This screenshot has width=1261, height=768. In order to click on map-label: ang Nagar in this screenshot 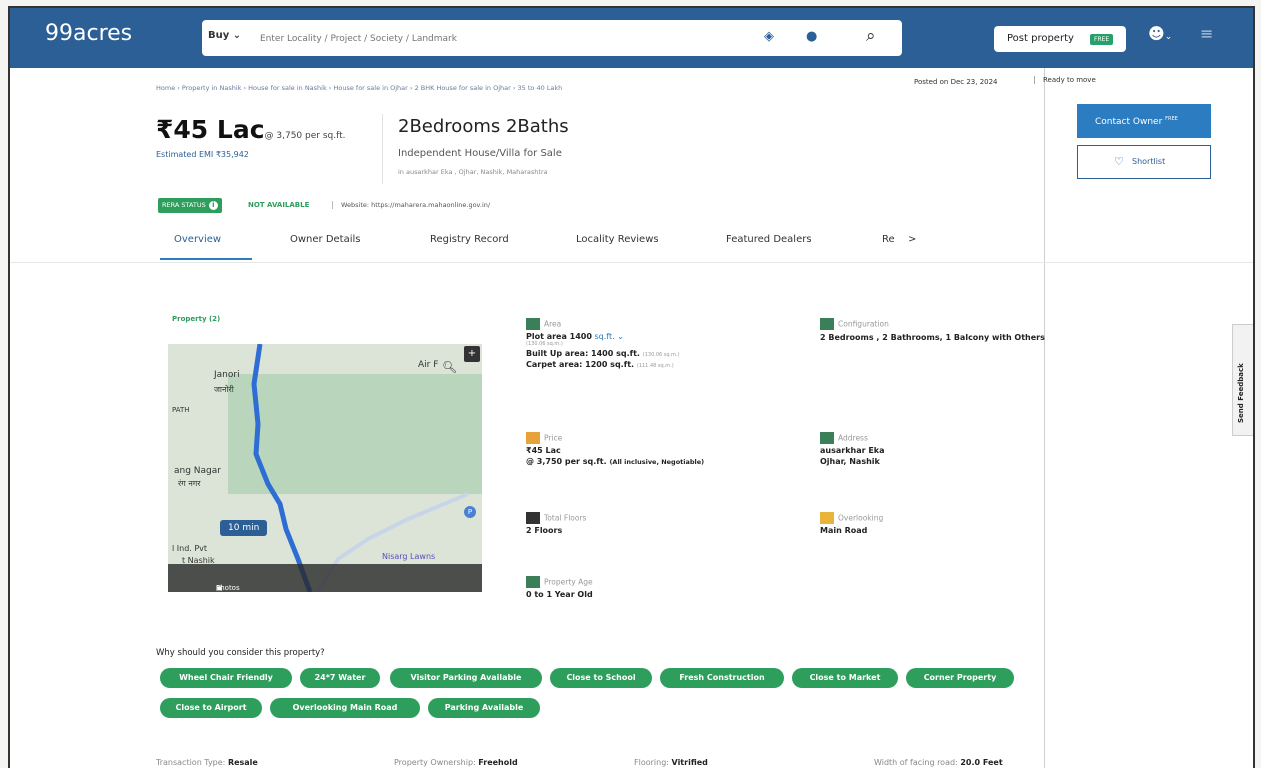, I will do `click(197, 471)`.